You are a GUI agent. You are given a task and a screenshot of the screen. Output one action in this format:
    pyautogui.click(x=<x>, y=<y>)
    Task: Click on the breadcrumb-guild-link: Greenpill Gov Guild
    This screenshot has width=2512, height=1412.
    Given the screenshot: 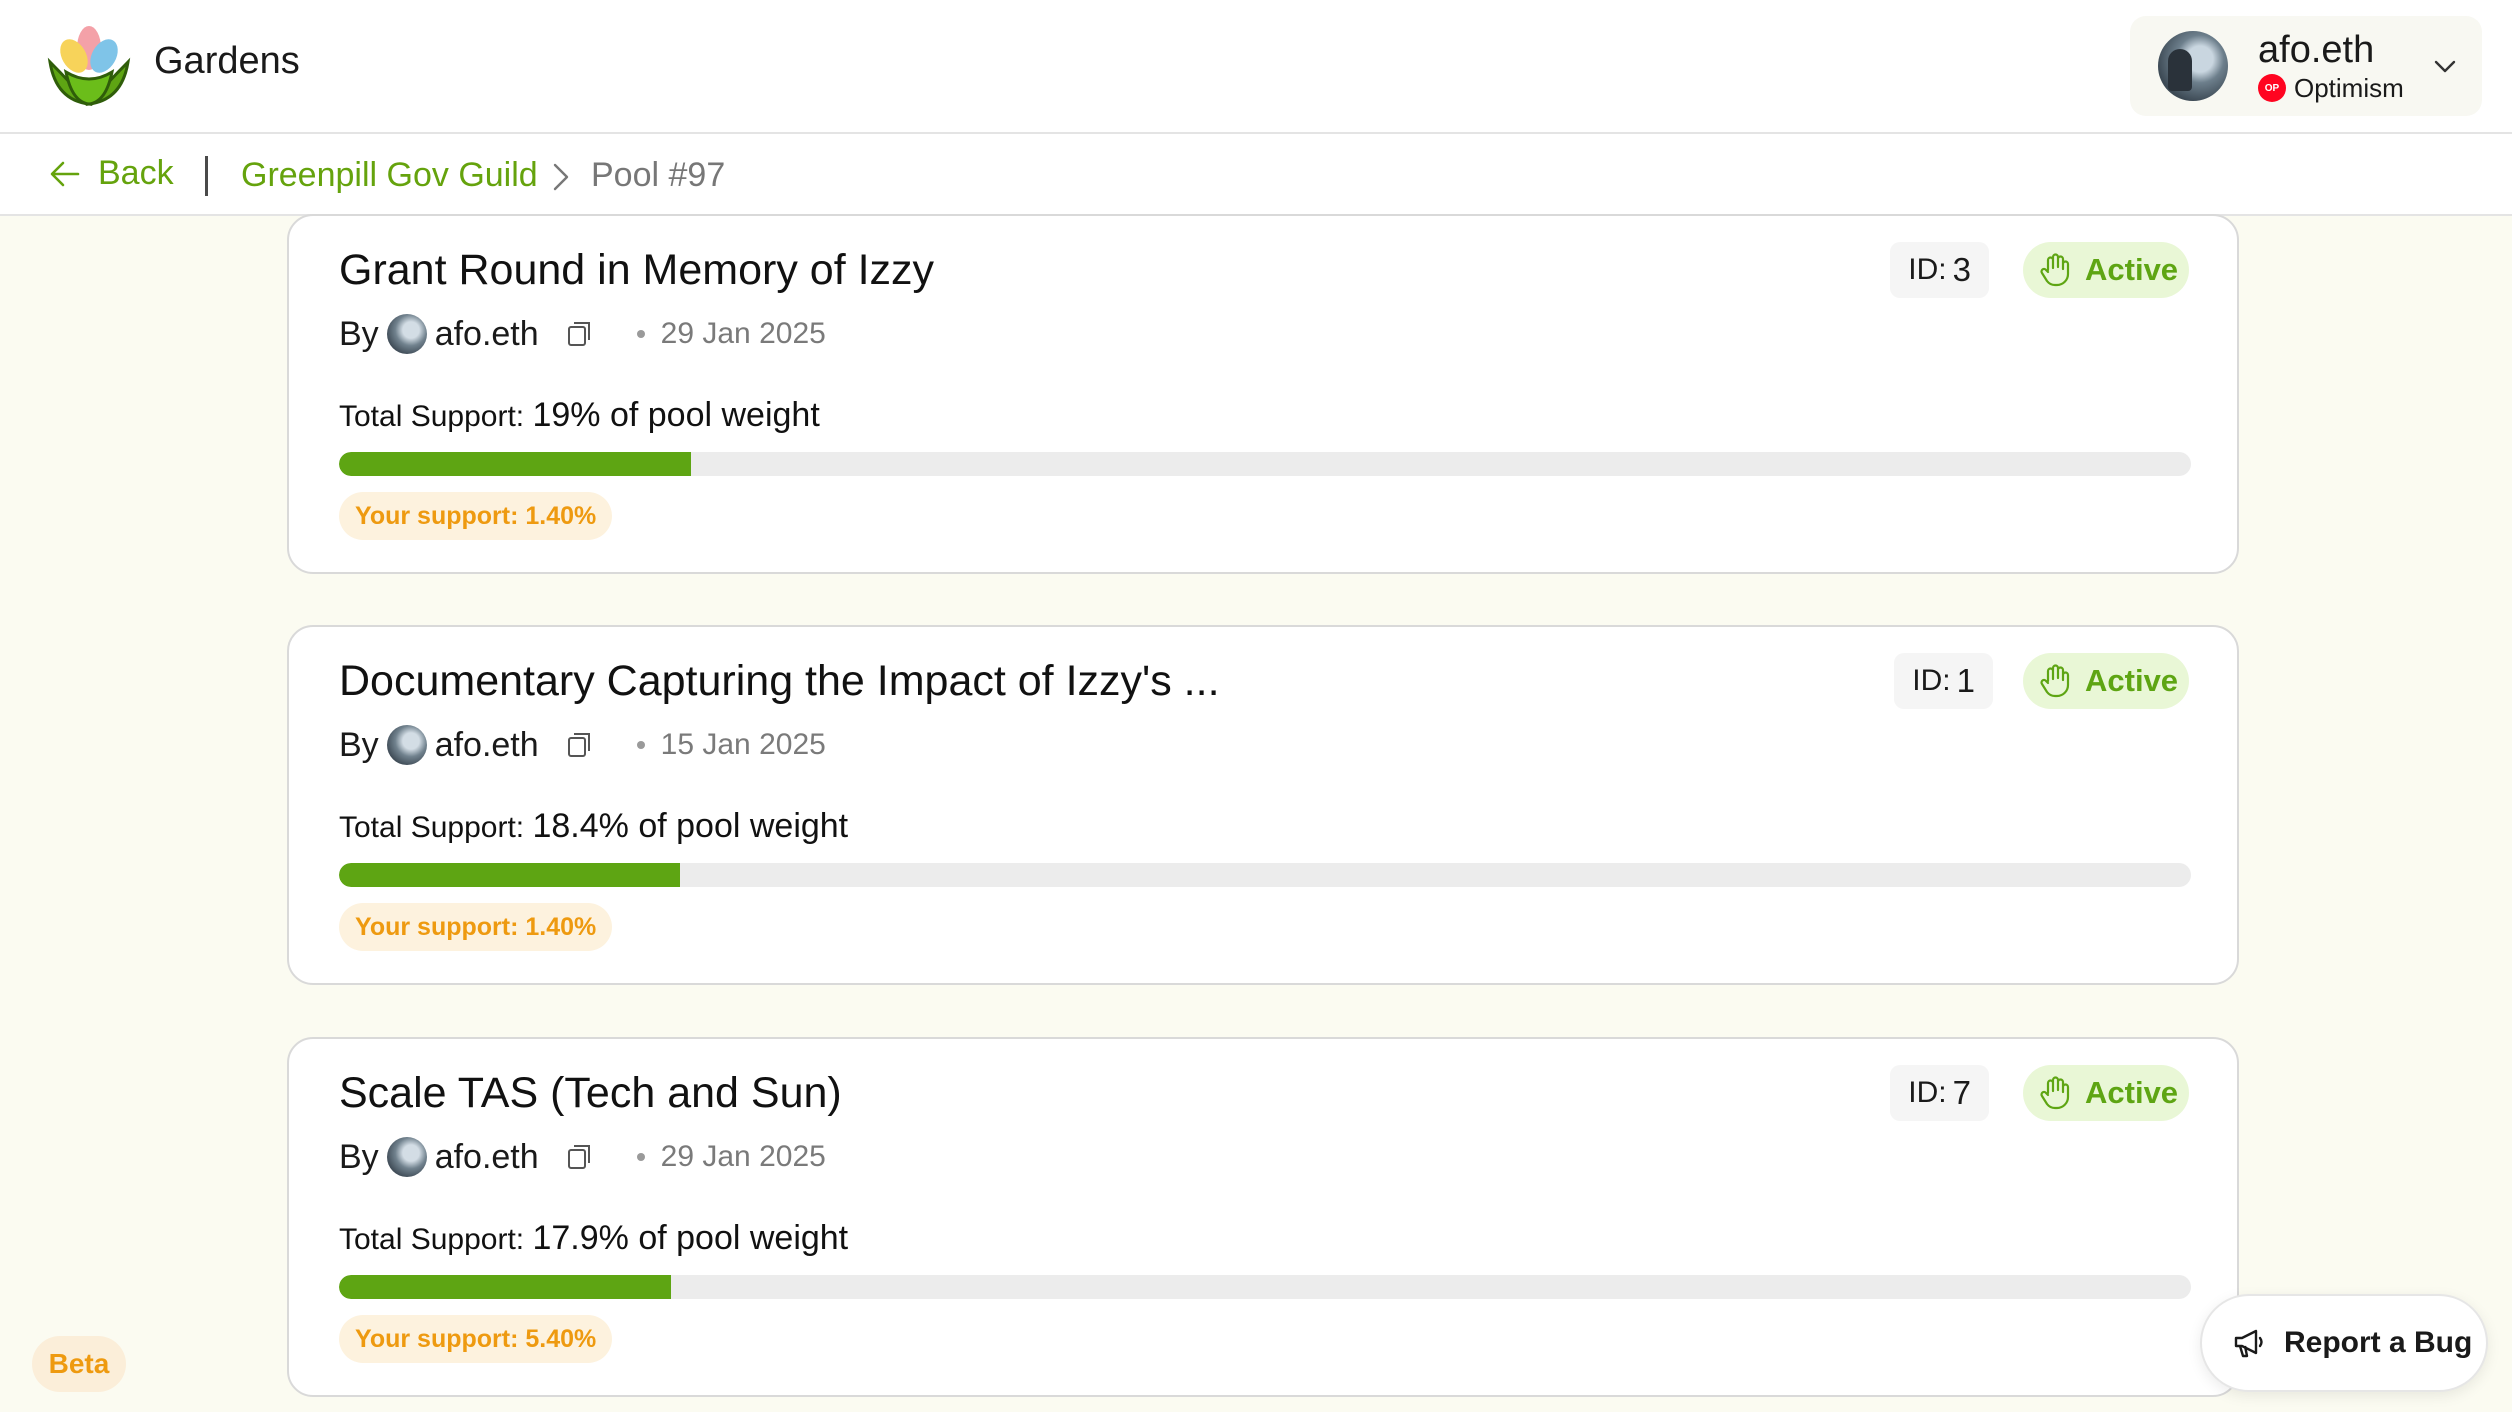 What is the action you would take?
    pyautogui.click(x=389, y=175)
    